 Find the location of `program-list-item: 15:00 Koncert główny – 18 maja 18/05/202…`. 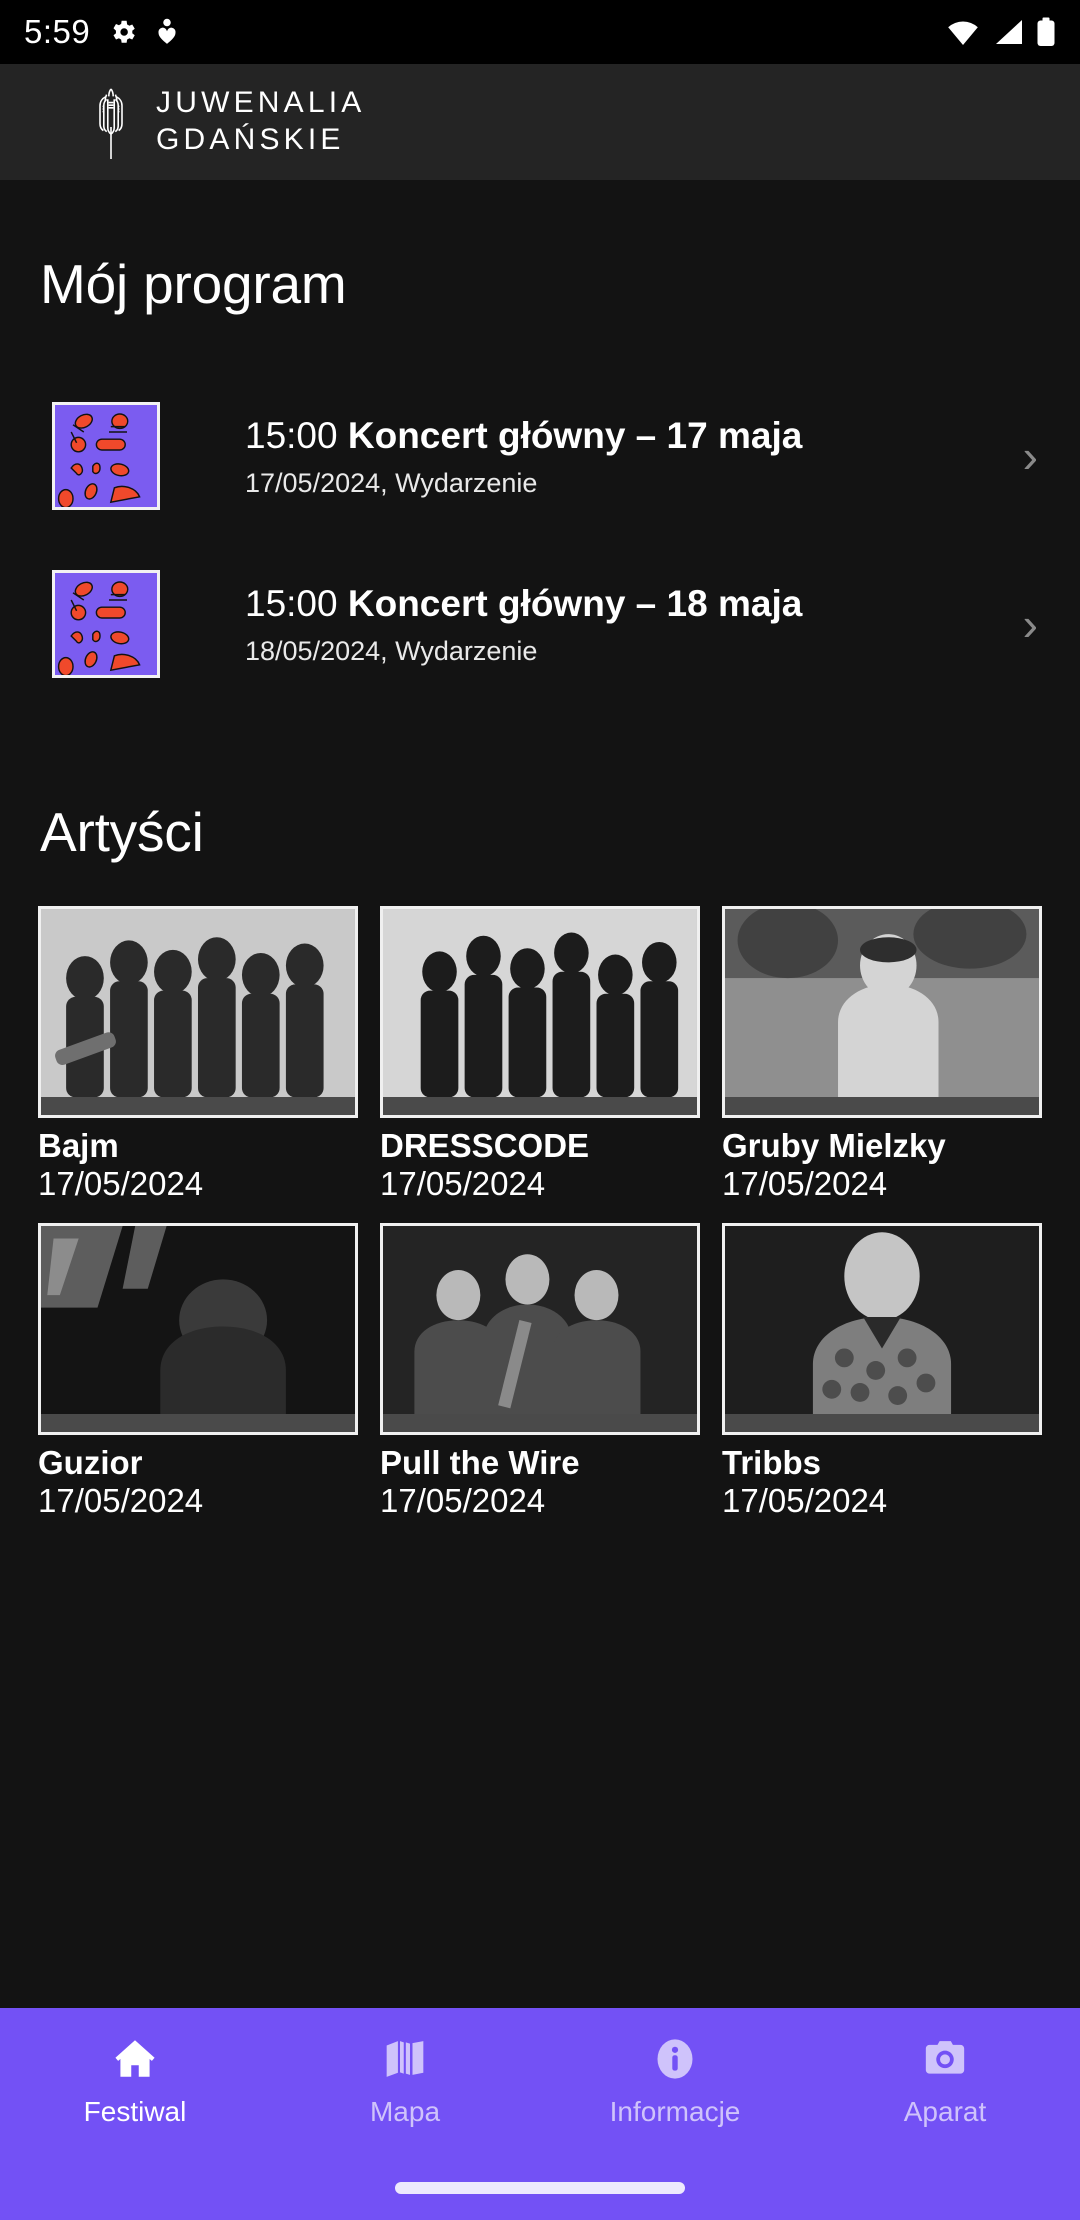

program-list-item: 15:00 Koncert główny – 18 maja 18/05/202… is located at coordinates (540, 624).